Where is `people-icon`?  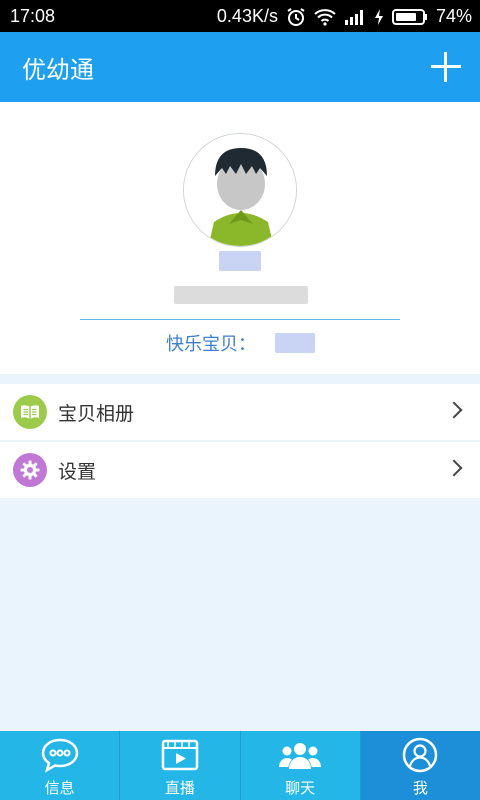 people-icon is located at coordinates (300, 757).